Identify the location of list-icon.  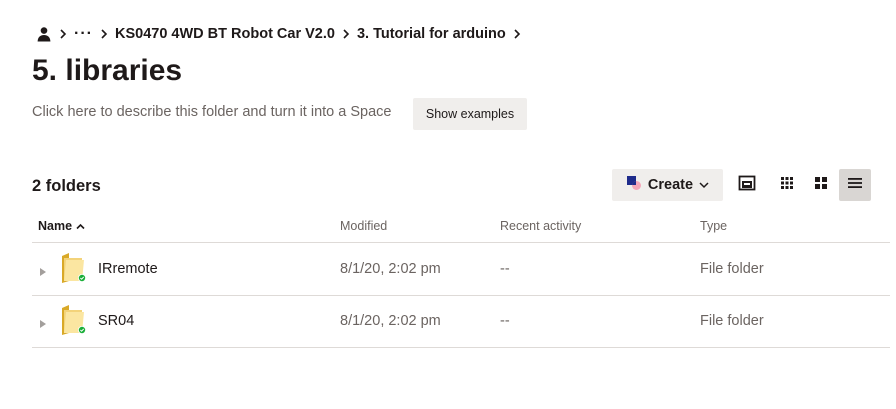
(855, 185).